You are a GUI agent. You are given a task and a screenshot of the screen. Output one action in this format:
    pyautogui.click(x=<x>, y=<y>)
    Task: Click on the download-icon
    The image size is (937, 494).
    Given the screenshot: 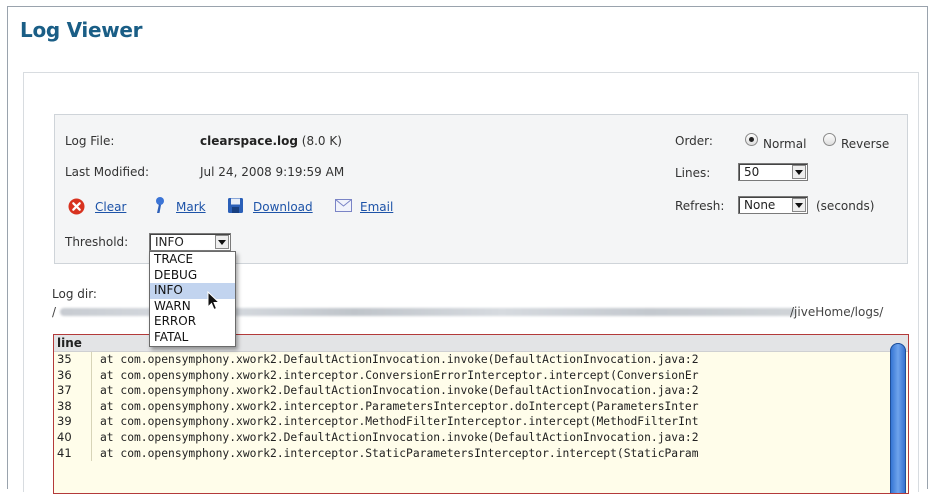 What is the action you would take?
    pyautogui.click(x=235, y=207)
    